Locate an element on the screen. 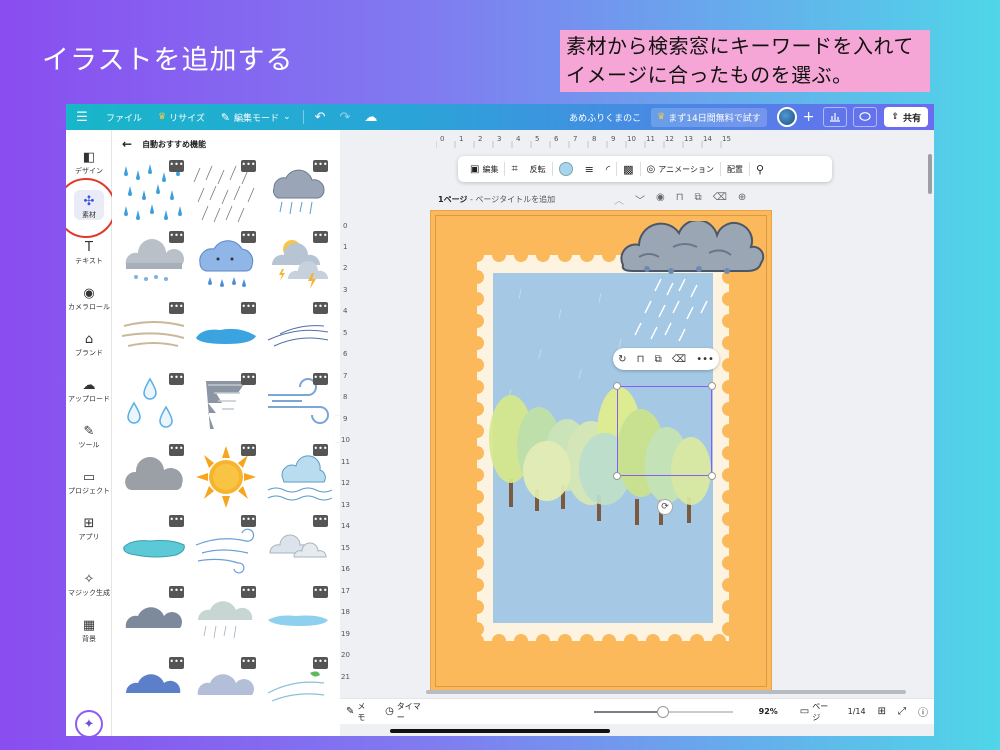 This screenshot has width=1000, height=750. rail-item-magic: ✧ マジック生成 is located at coordinates (89, 585).